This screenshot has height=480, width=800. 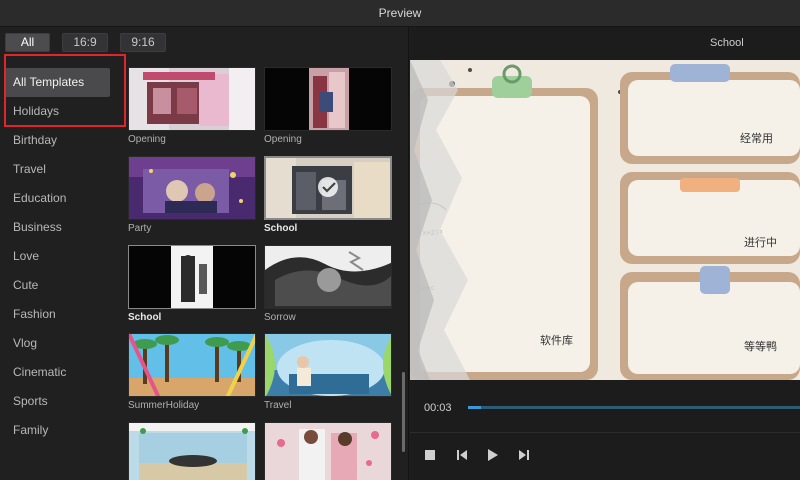 I want to click on stop-icon, so click(x=430, y=455).